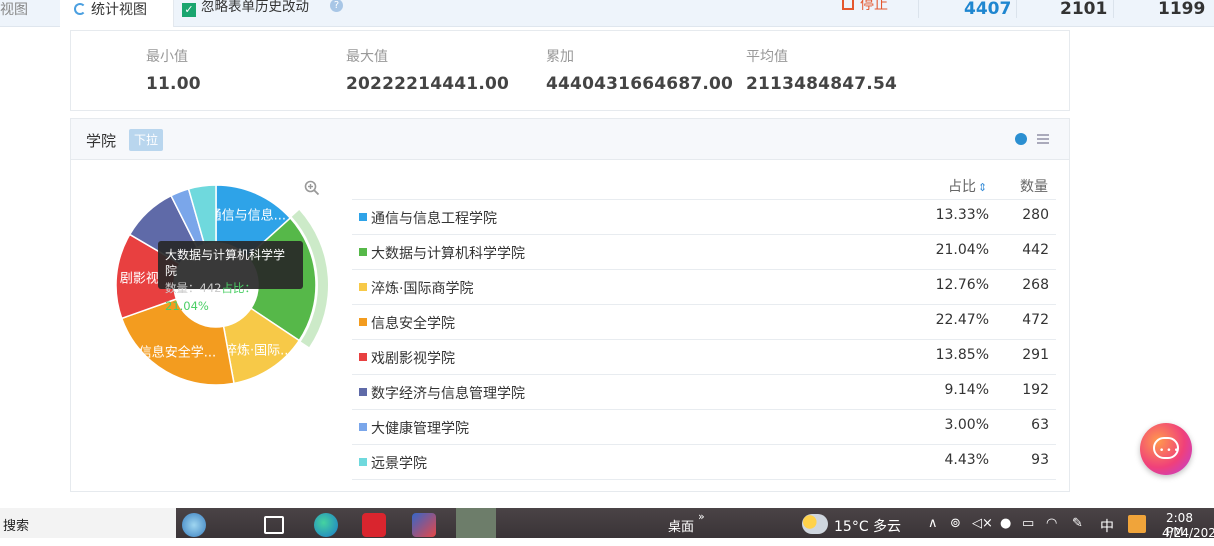  What do you see at coordinates (255, 7) in the screenshot?
I see `ignore-history-label: 忽略表单历史改动` at bounding box center [255, 7].